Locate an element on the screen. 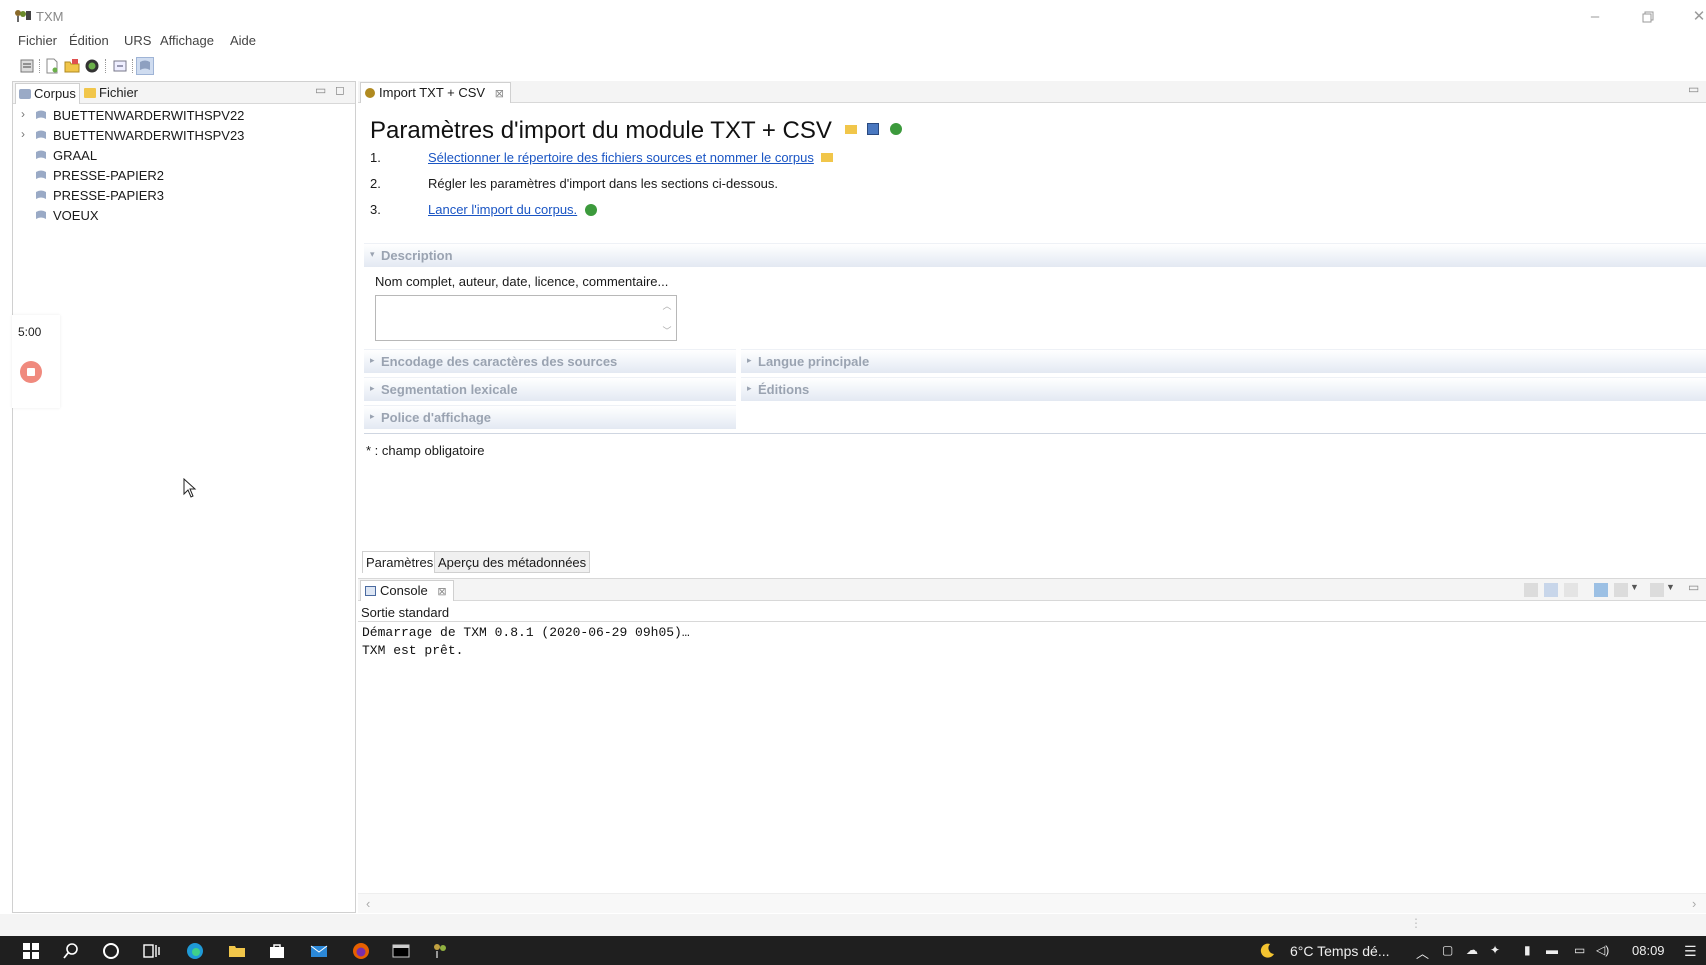 The width and height of the screenshot is (1706, 965). tab-fichier: Fichier is located at coordinates (111, 93).